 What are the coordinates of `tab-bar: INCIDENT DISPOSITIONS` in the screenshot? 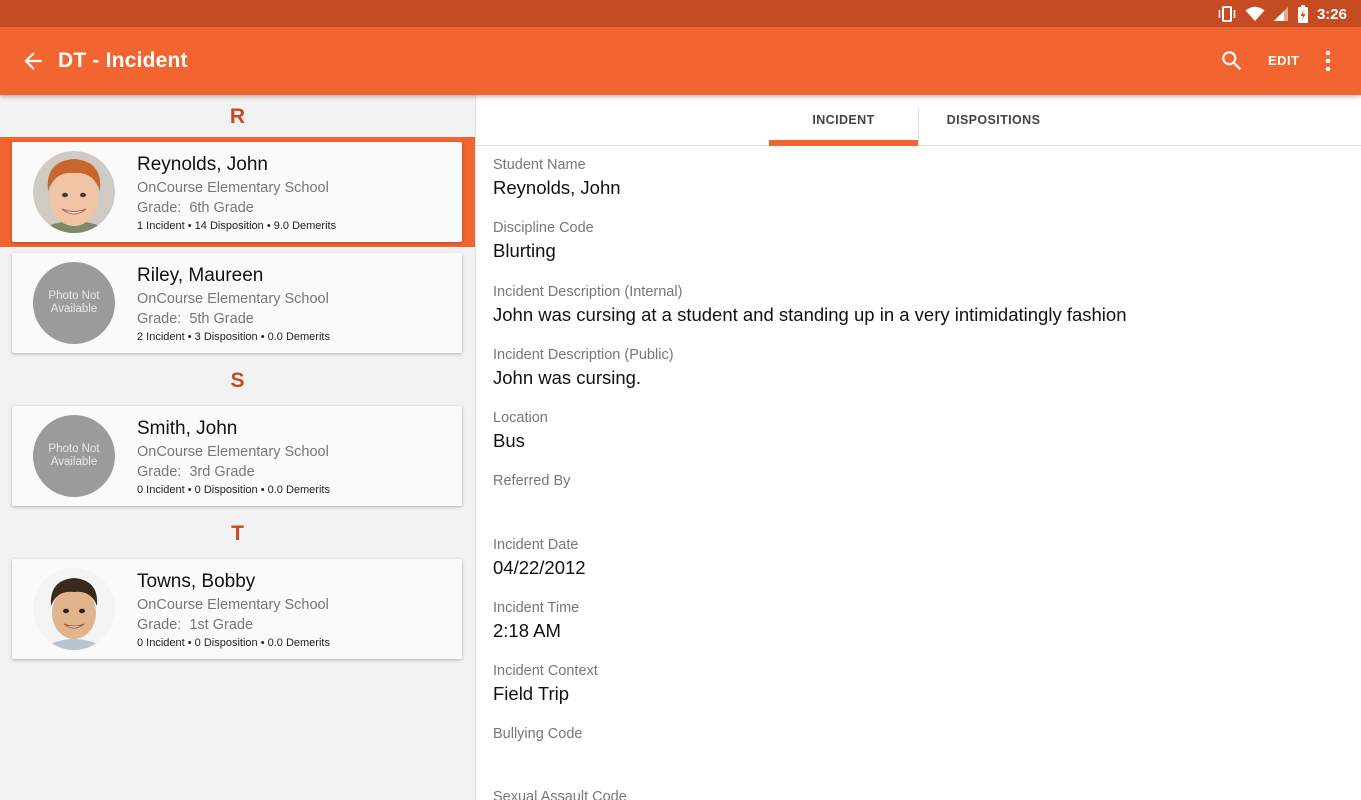 It's located at (918, 120).